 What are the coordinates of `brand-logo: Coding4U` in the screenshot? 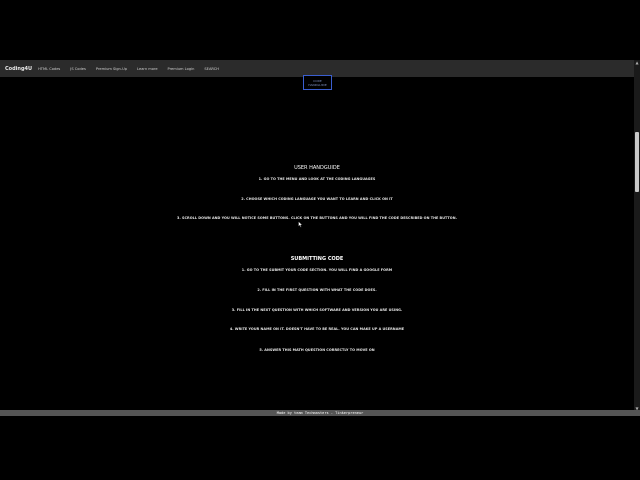 It's located at (19, 69).